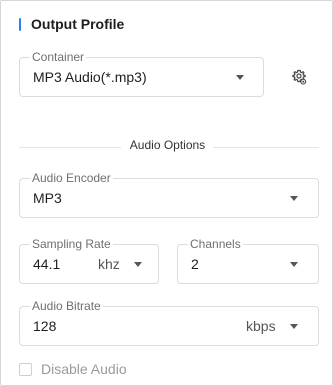 The image size is (333, 386). Describe the element at coordinates (84, 369) in the screenshot. I see `disable-audio-label: Disable Audio` at that location.